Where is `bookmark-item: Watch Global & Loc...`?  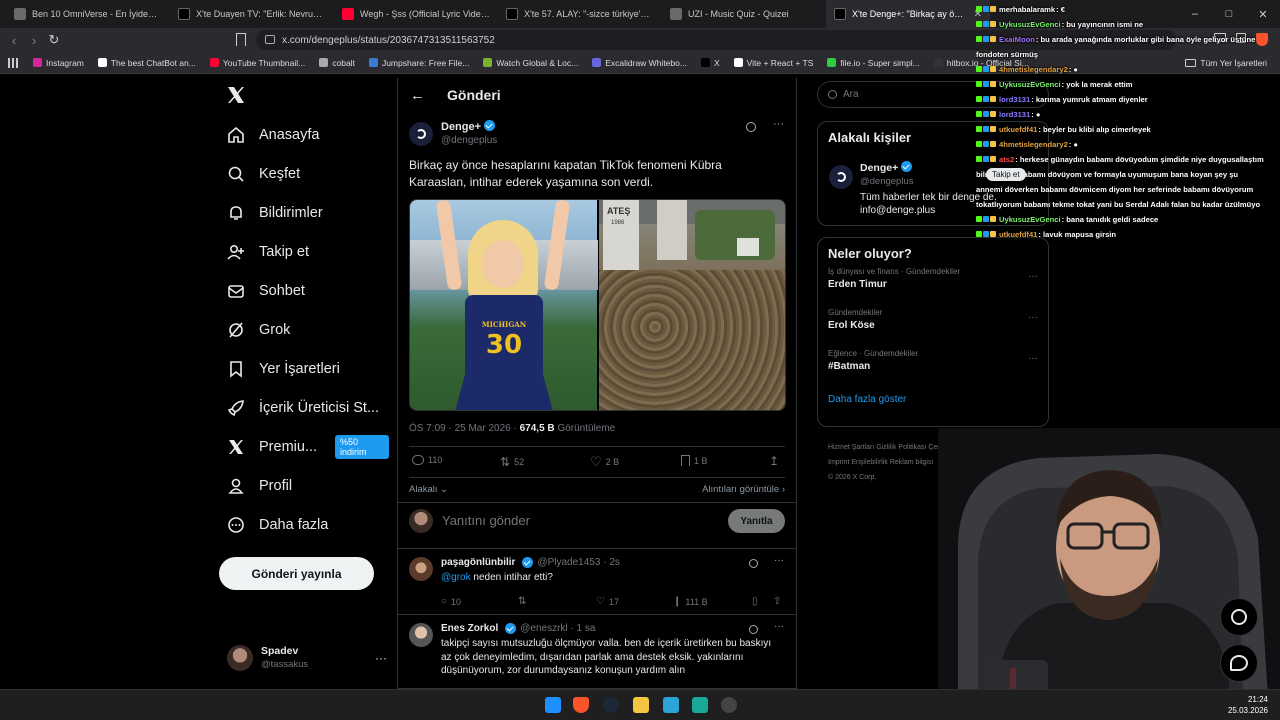 bookmark-item: Watch Global & Loc... is located at coordinates (530, 63).